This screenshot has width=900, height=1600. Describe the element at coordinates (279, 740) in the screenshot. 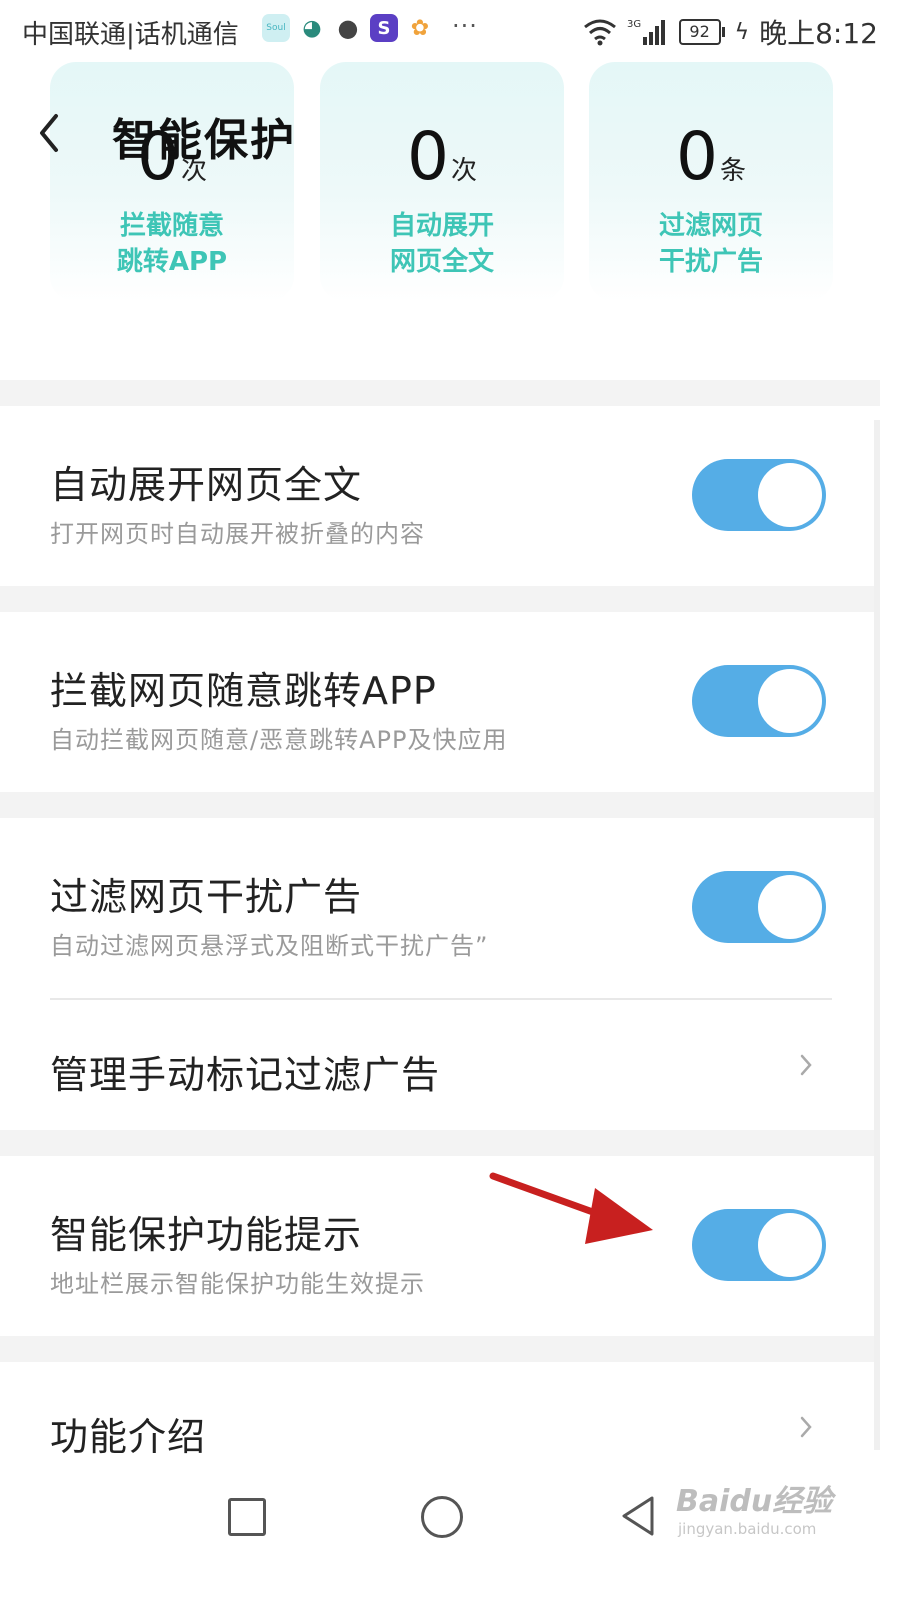

I see `setting-subtitle: 自动拦截网页随意/恶意跳转APP及快应用` at that location.